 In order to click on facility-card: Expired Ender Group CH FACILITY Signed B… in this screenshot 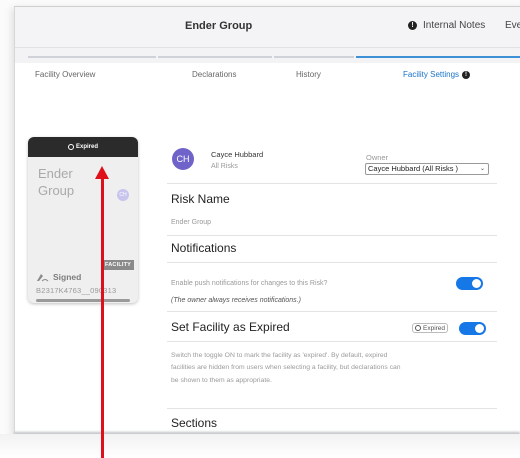, I will do `click(83, 220)`.